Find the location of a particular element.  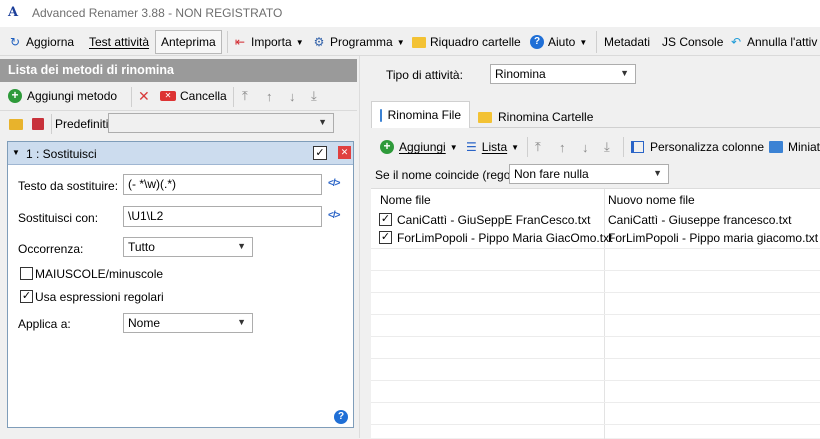

cancel-button: ✕ Cancella is located at coordinates (193, 96).